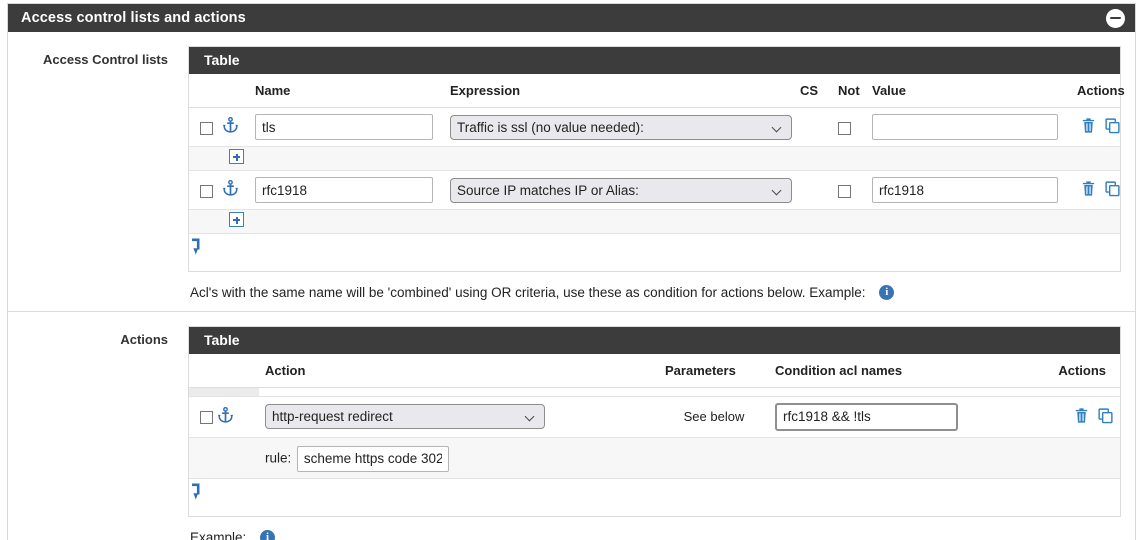 Image resolution: width=1143 pixels, height=540 pixels. I want to click on acl-table-header-row: Name Expression CS Not Value Actions, so click(657, 91).